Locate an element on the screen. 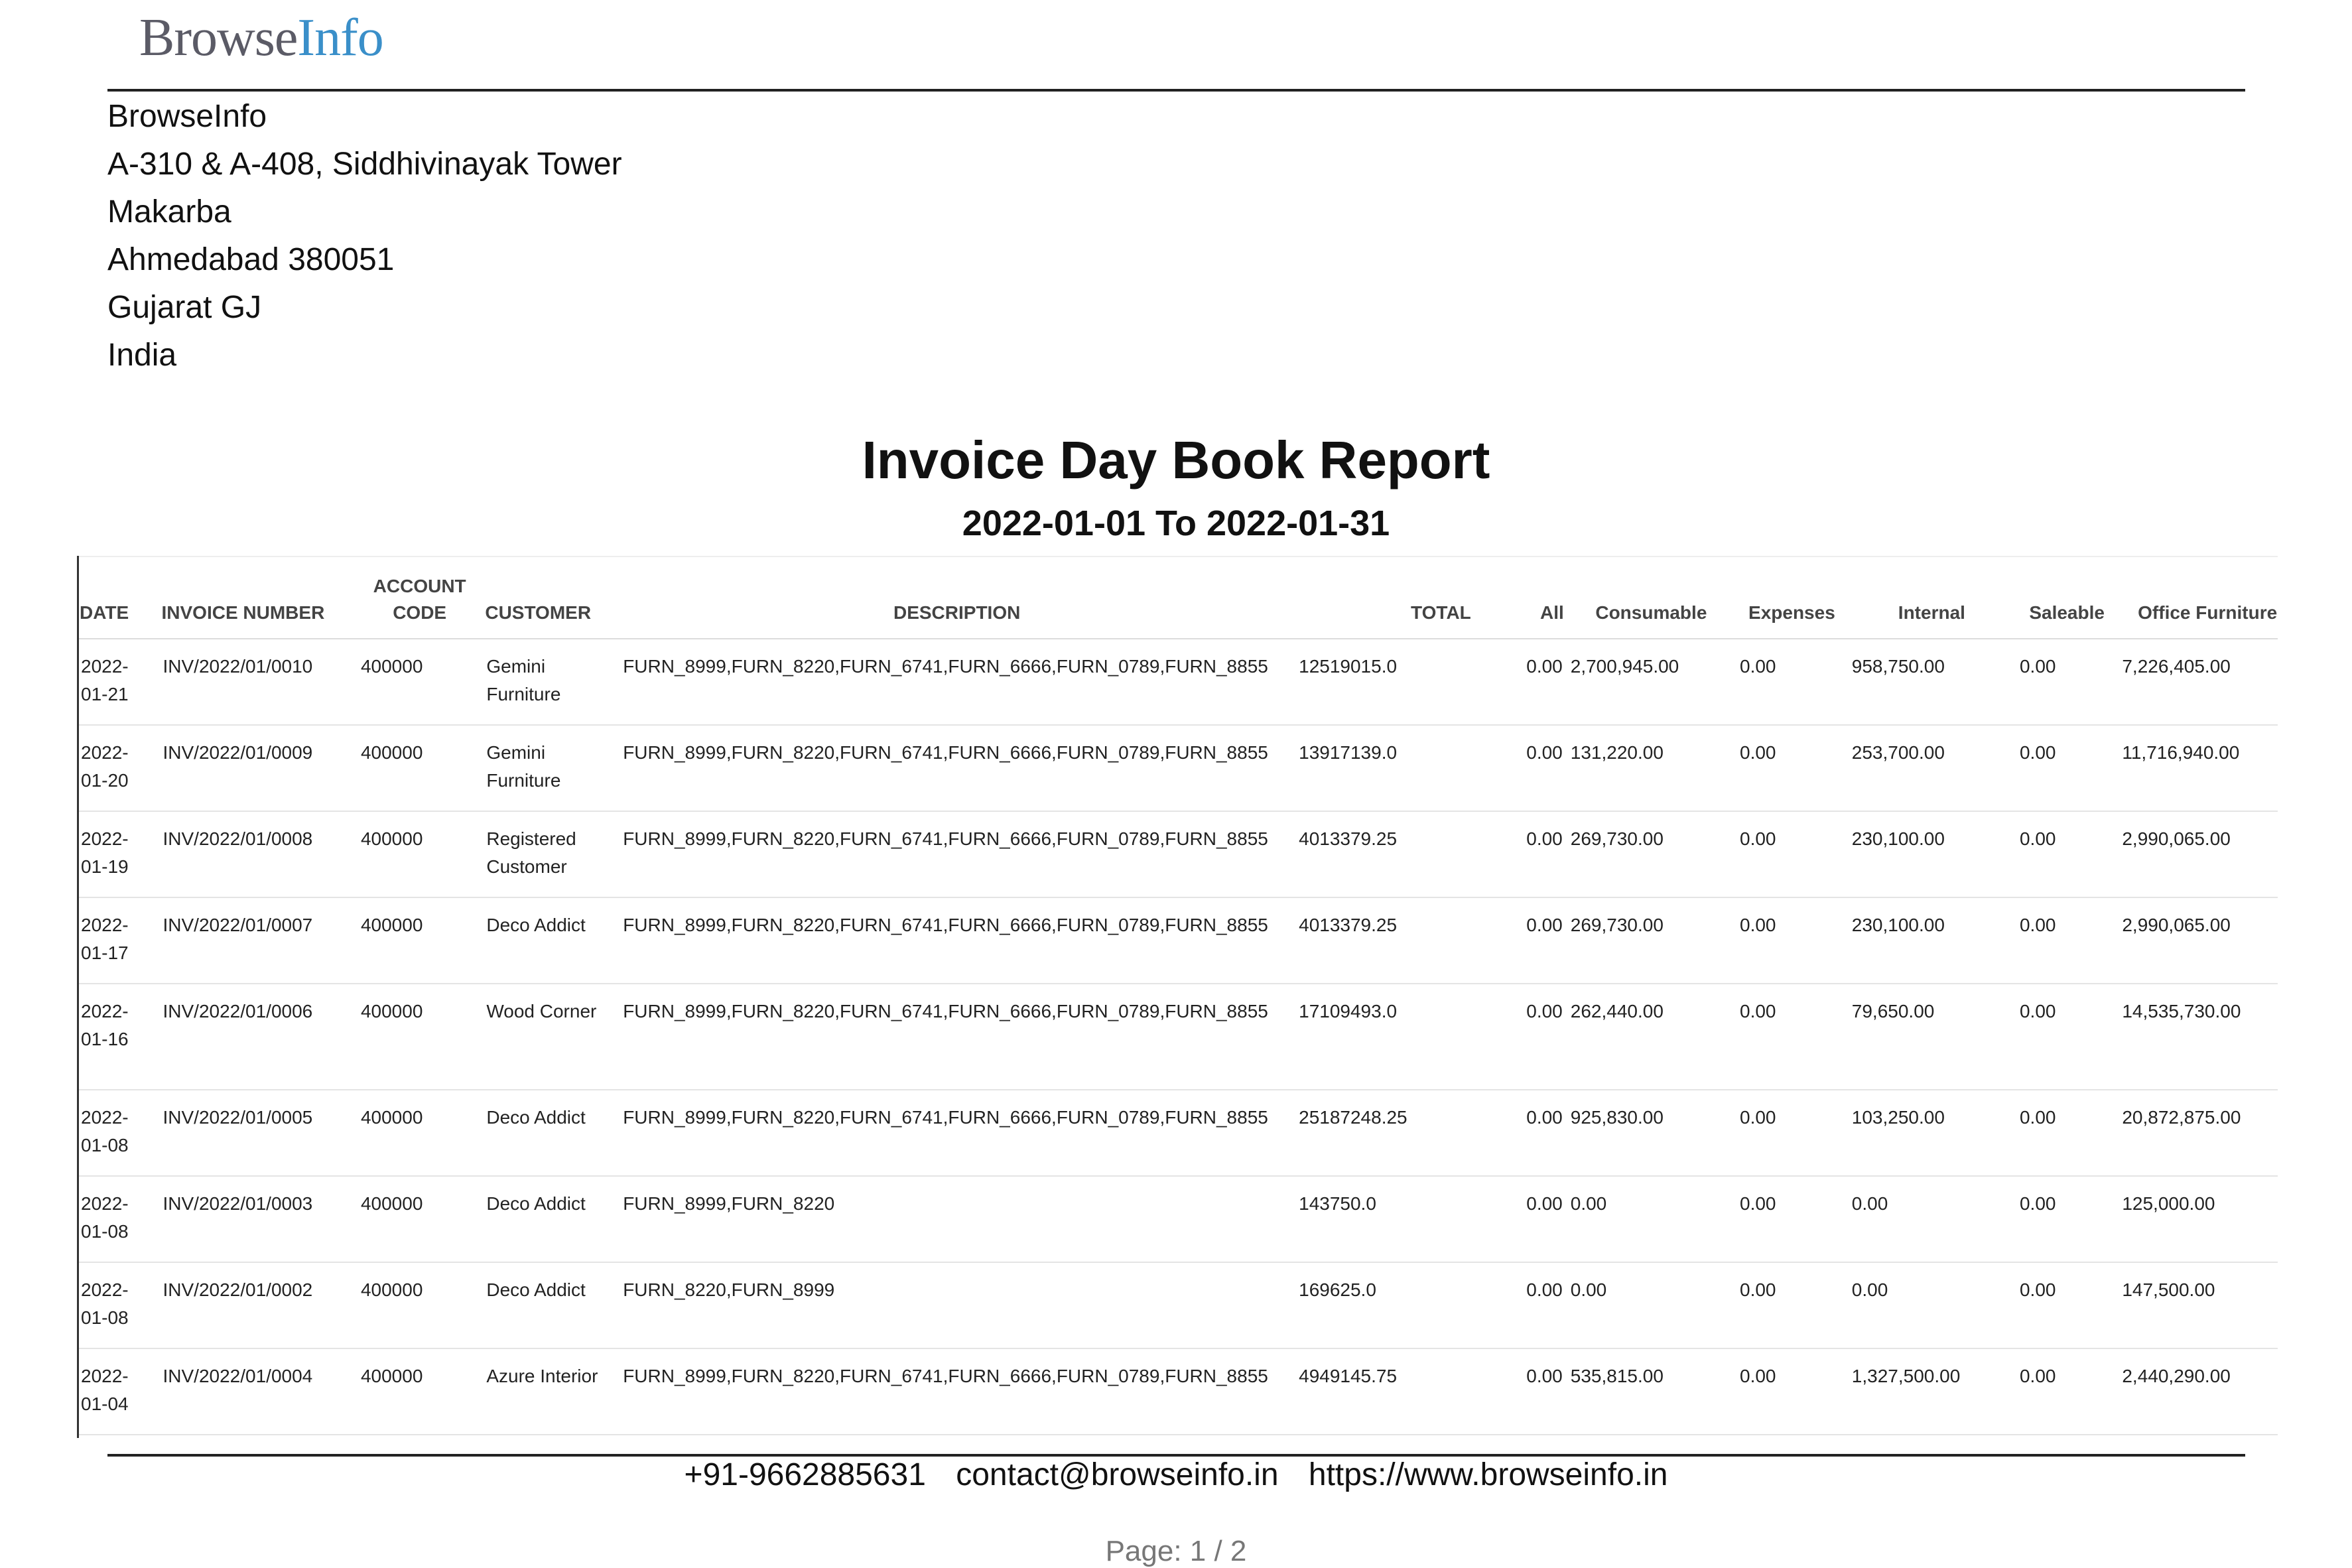 The image size is (2352, 1568). column-header-saleable: Saleable is located at coordinates (2067, 597).